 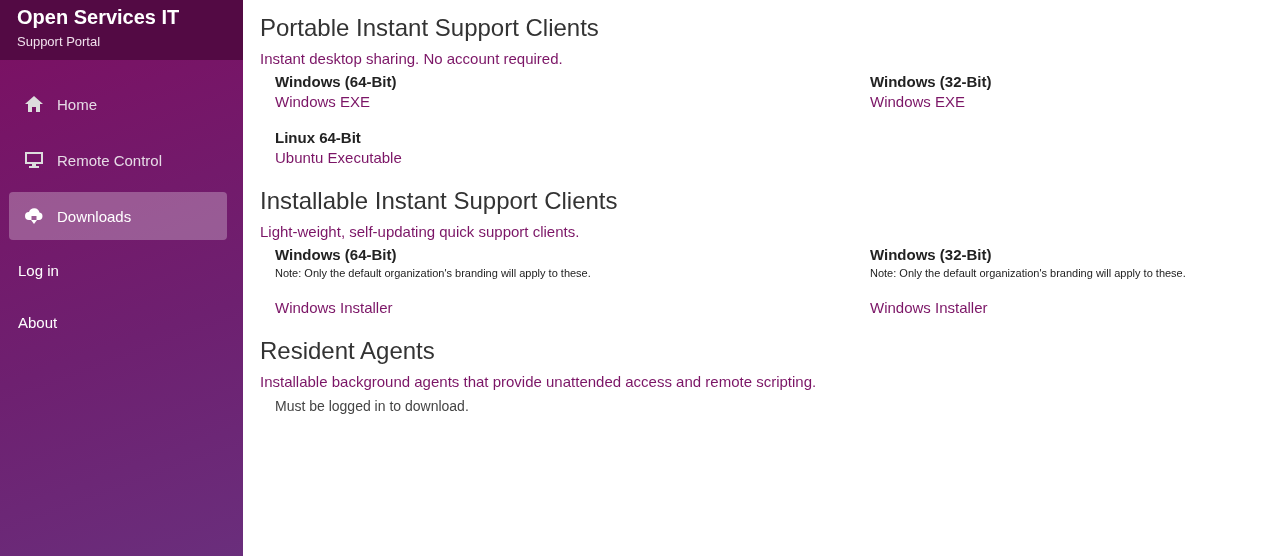 What do you see at coordinates (439, 201) in the screenshot?
I see `section-title: Installable Instant Support Clients` at bounding box center [439, 201].